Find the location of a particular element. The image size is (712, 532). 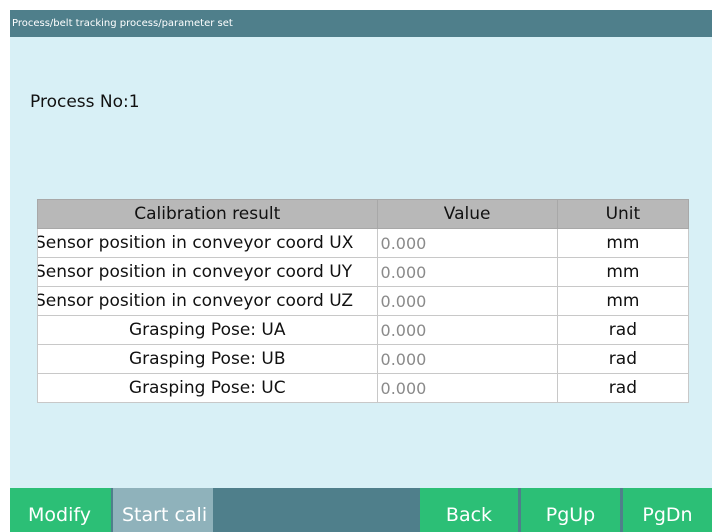

column-header-calibration-result: Calibration result is located at coordinates (207, 214).